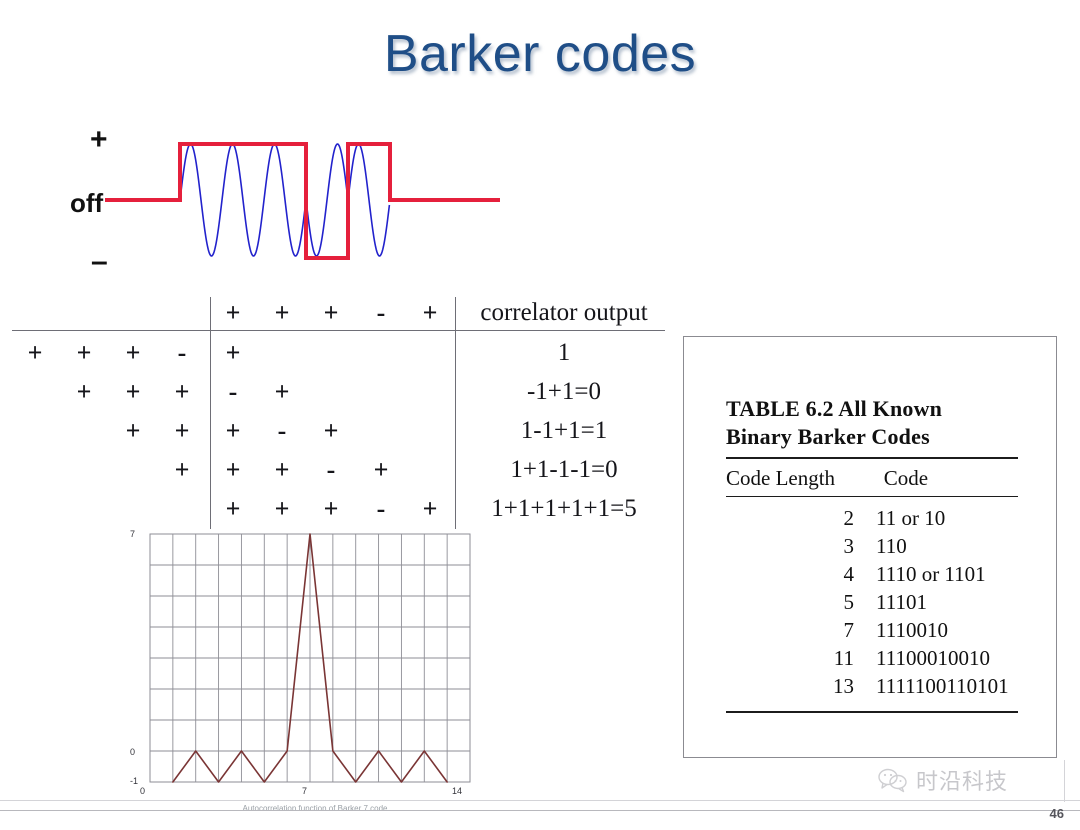 Image resolution: width=1080 pixels, height=830 pixels. Describe the element at coordinates (872, 659) in the screenshot. I see `table-row: 11 11100010010` at that location.